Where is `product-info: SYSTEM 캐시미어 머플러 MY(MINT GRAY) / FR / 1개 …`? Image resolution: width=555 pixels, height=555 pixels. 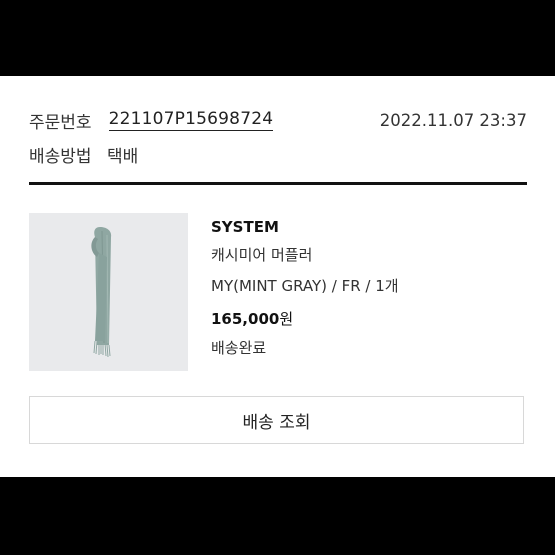 product-info: SYSTEM 캐시미어 머플러 MY(MINT GRAY) / FR / 1개 … is located at coordinates (305, 288).